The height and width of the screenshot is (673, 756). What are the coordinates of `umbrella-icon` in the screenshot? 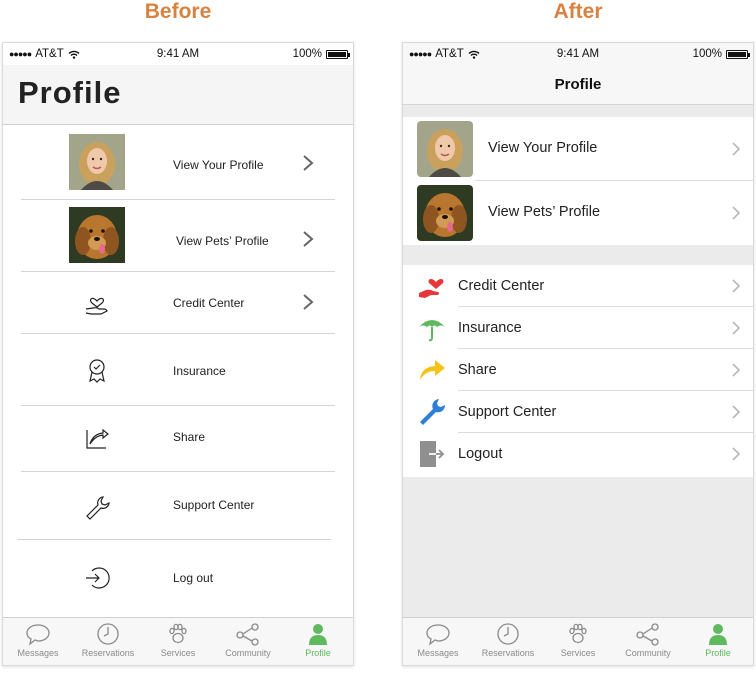 It's located at (432, 331).